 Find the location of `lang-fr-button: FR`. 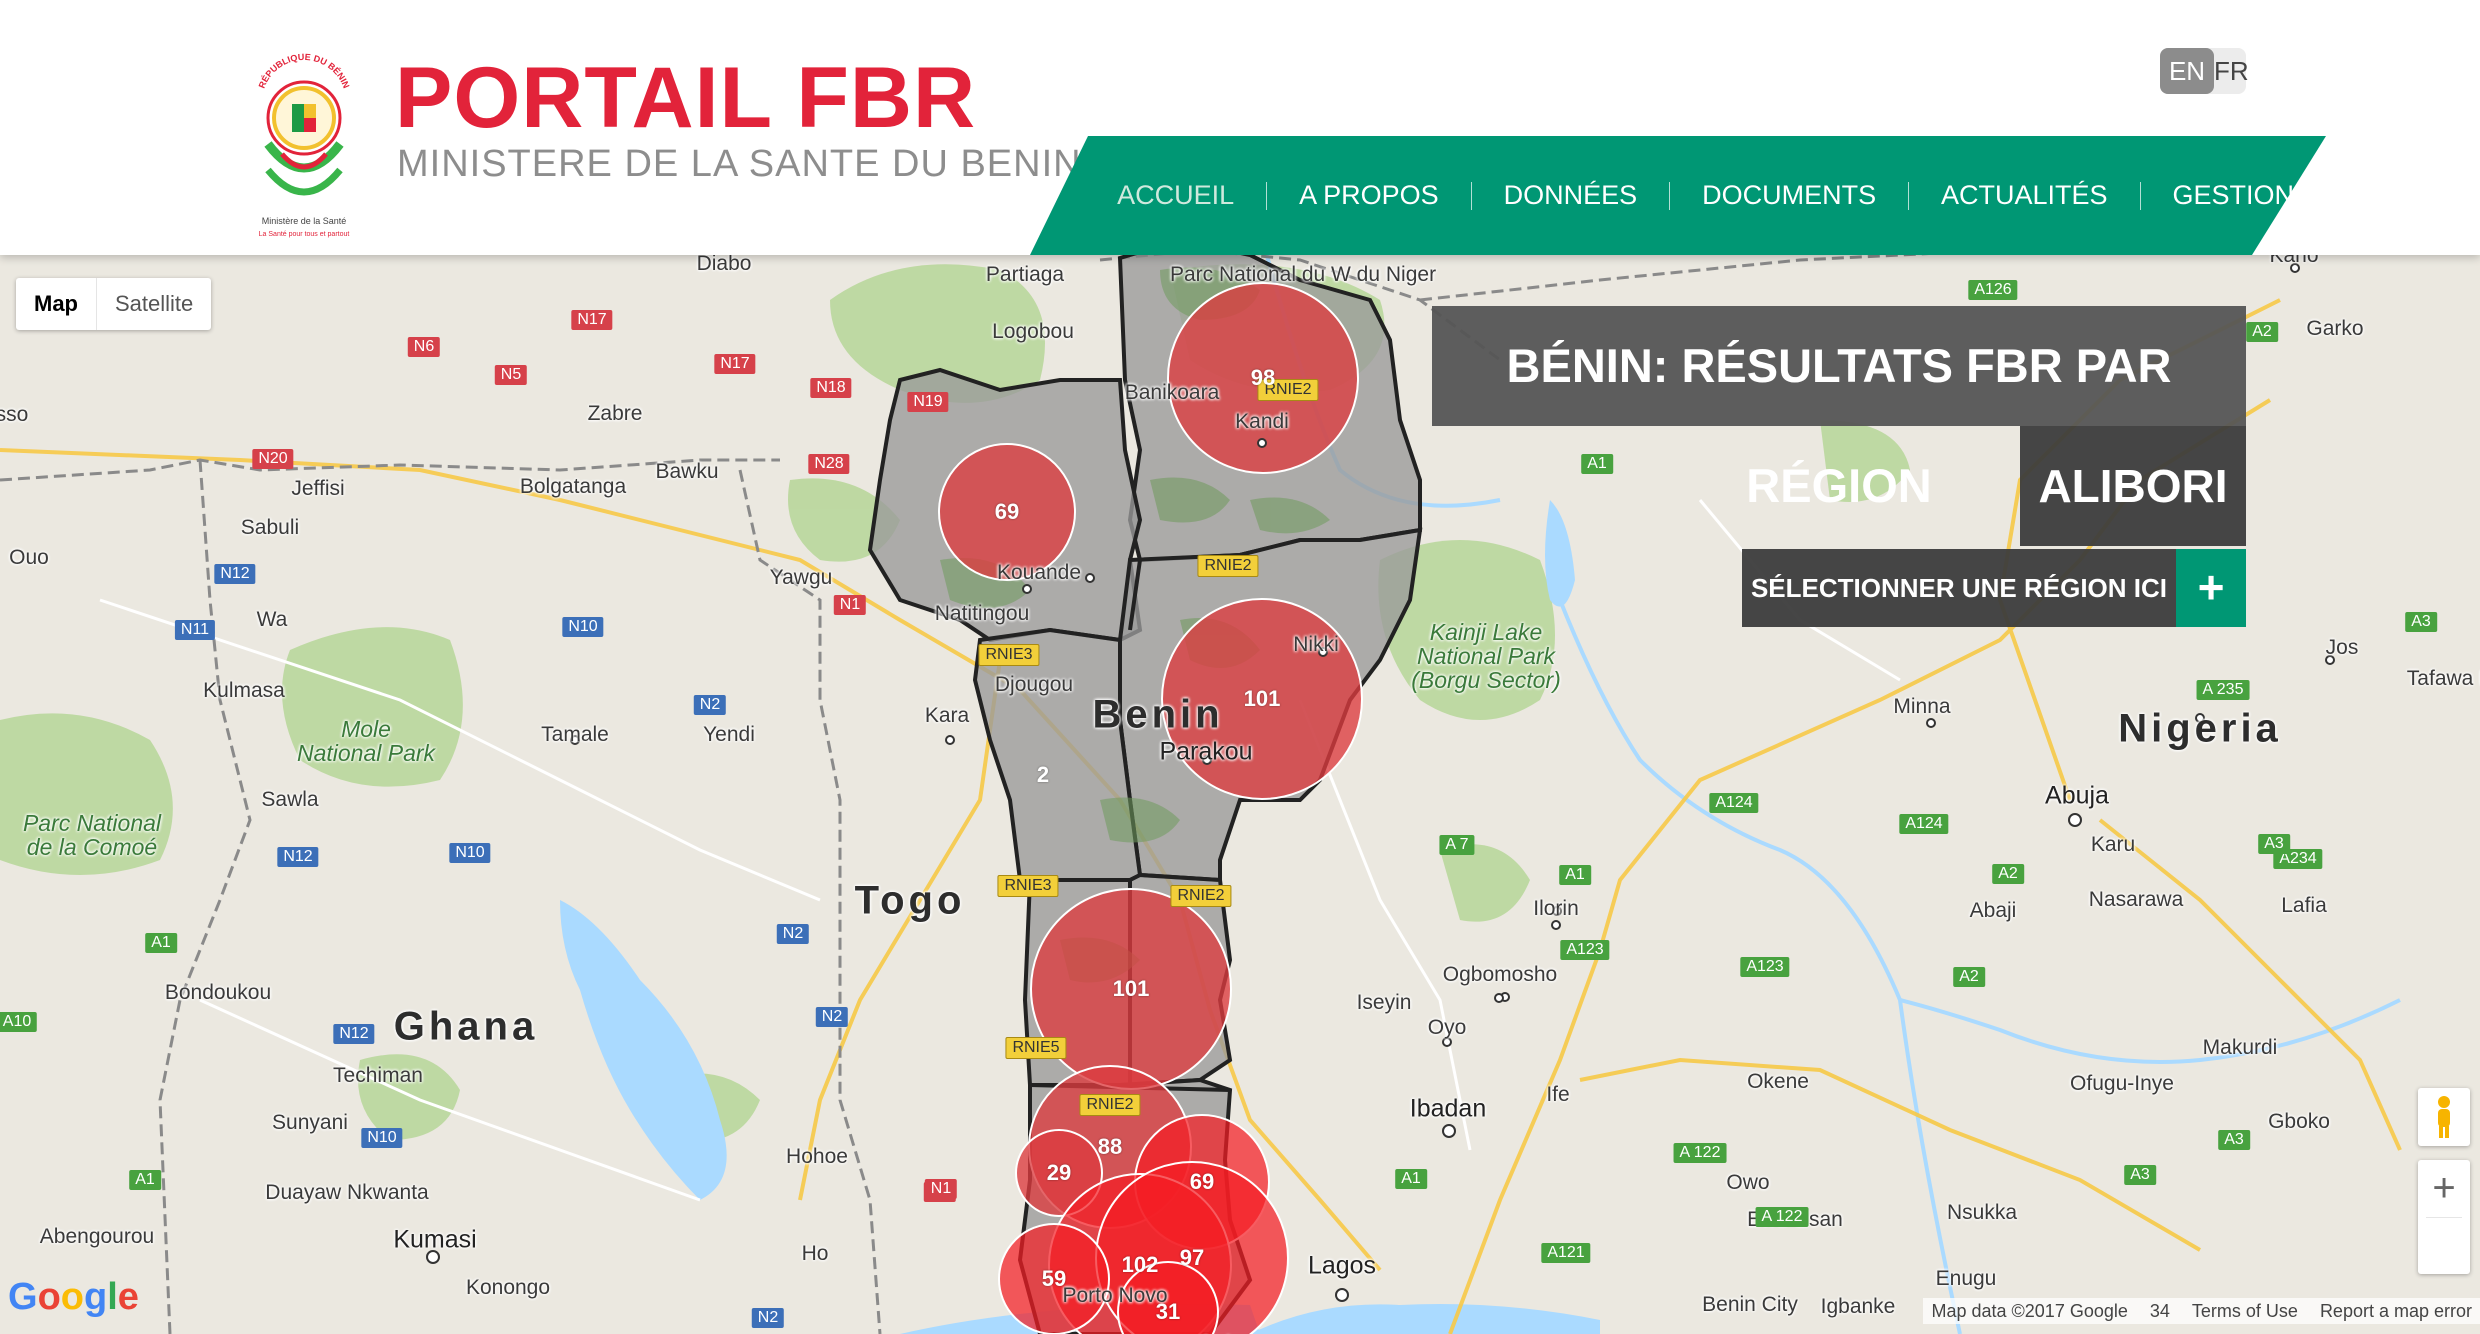

lang-fr-button: FR is located at coordinates (2231, 71).